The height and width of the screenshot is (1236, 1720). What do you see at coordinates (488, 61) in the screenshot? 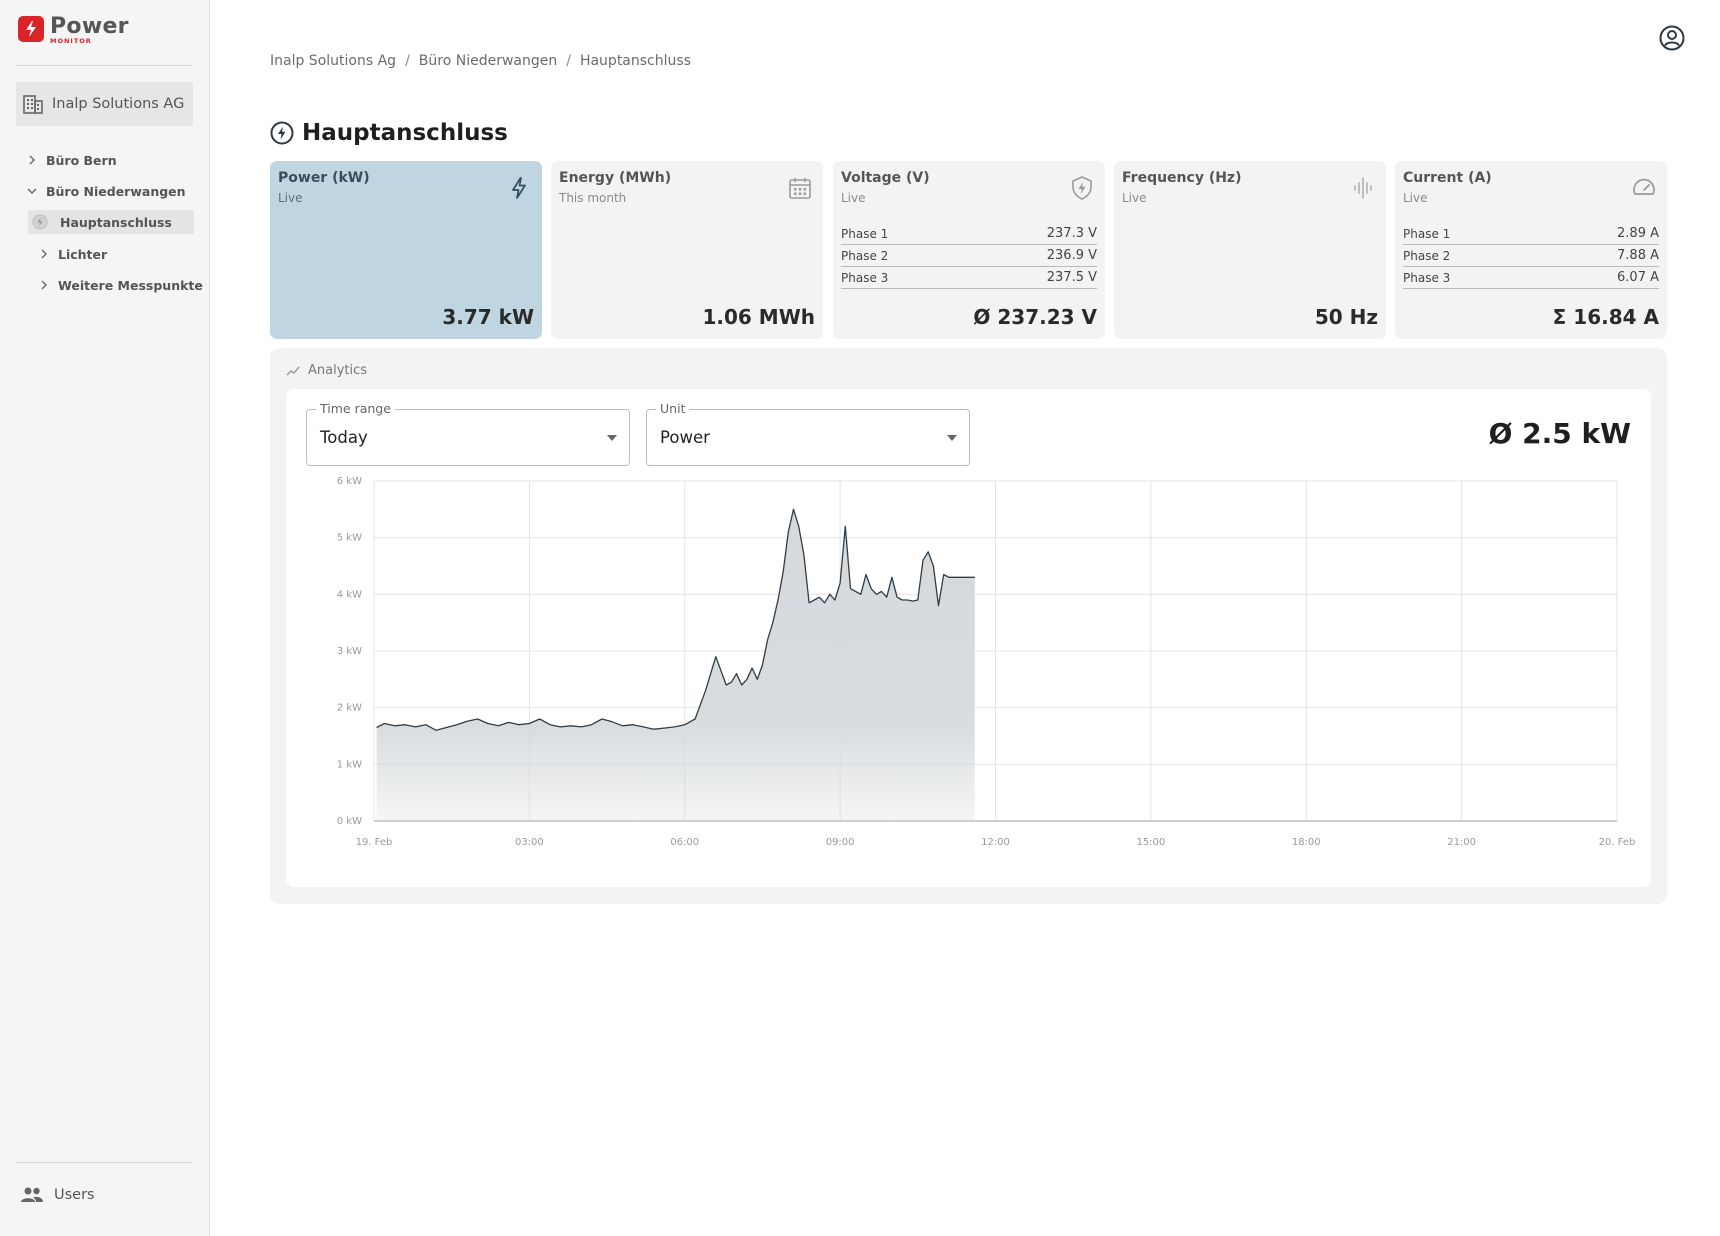
I see `breadcrumb-item-location: Büro Niederwangen` at bounding box center [488, 61].